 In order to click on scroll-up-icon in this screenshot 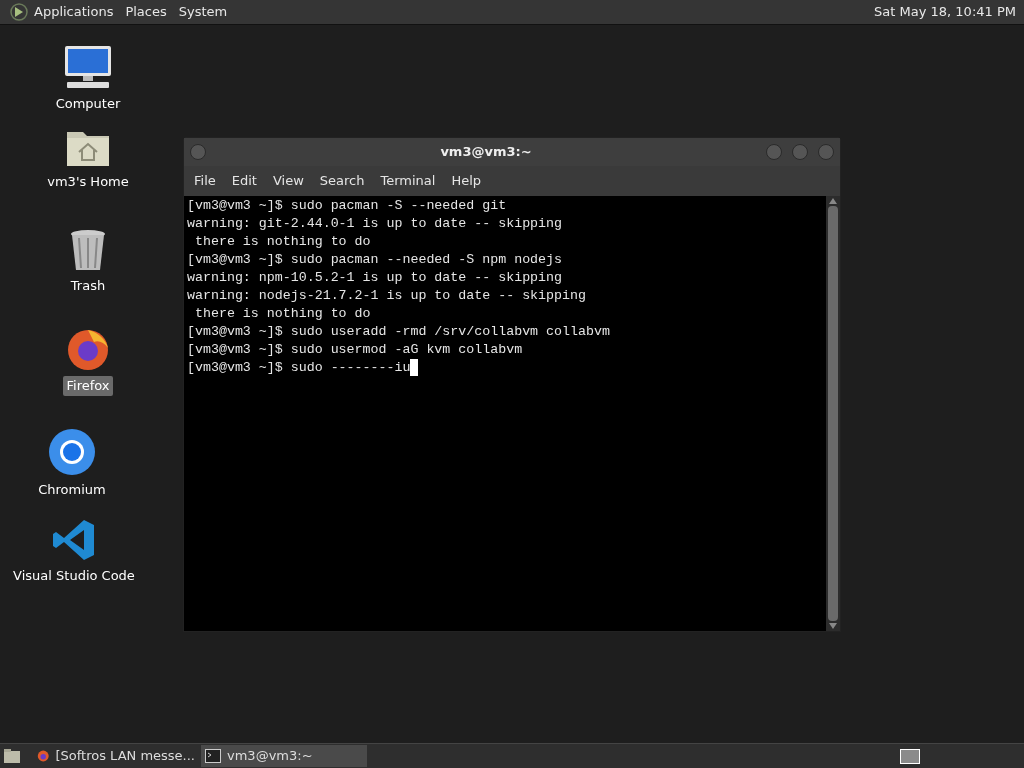, I will do `click(833, 201)`.